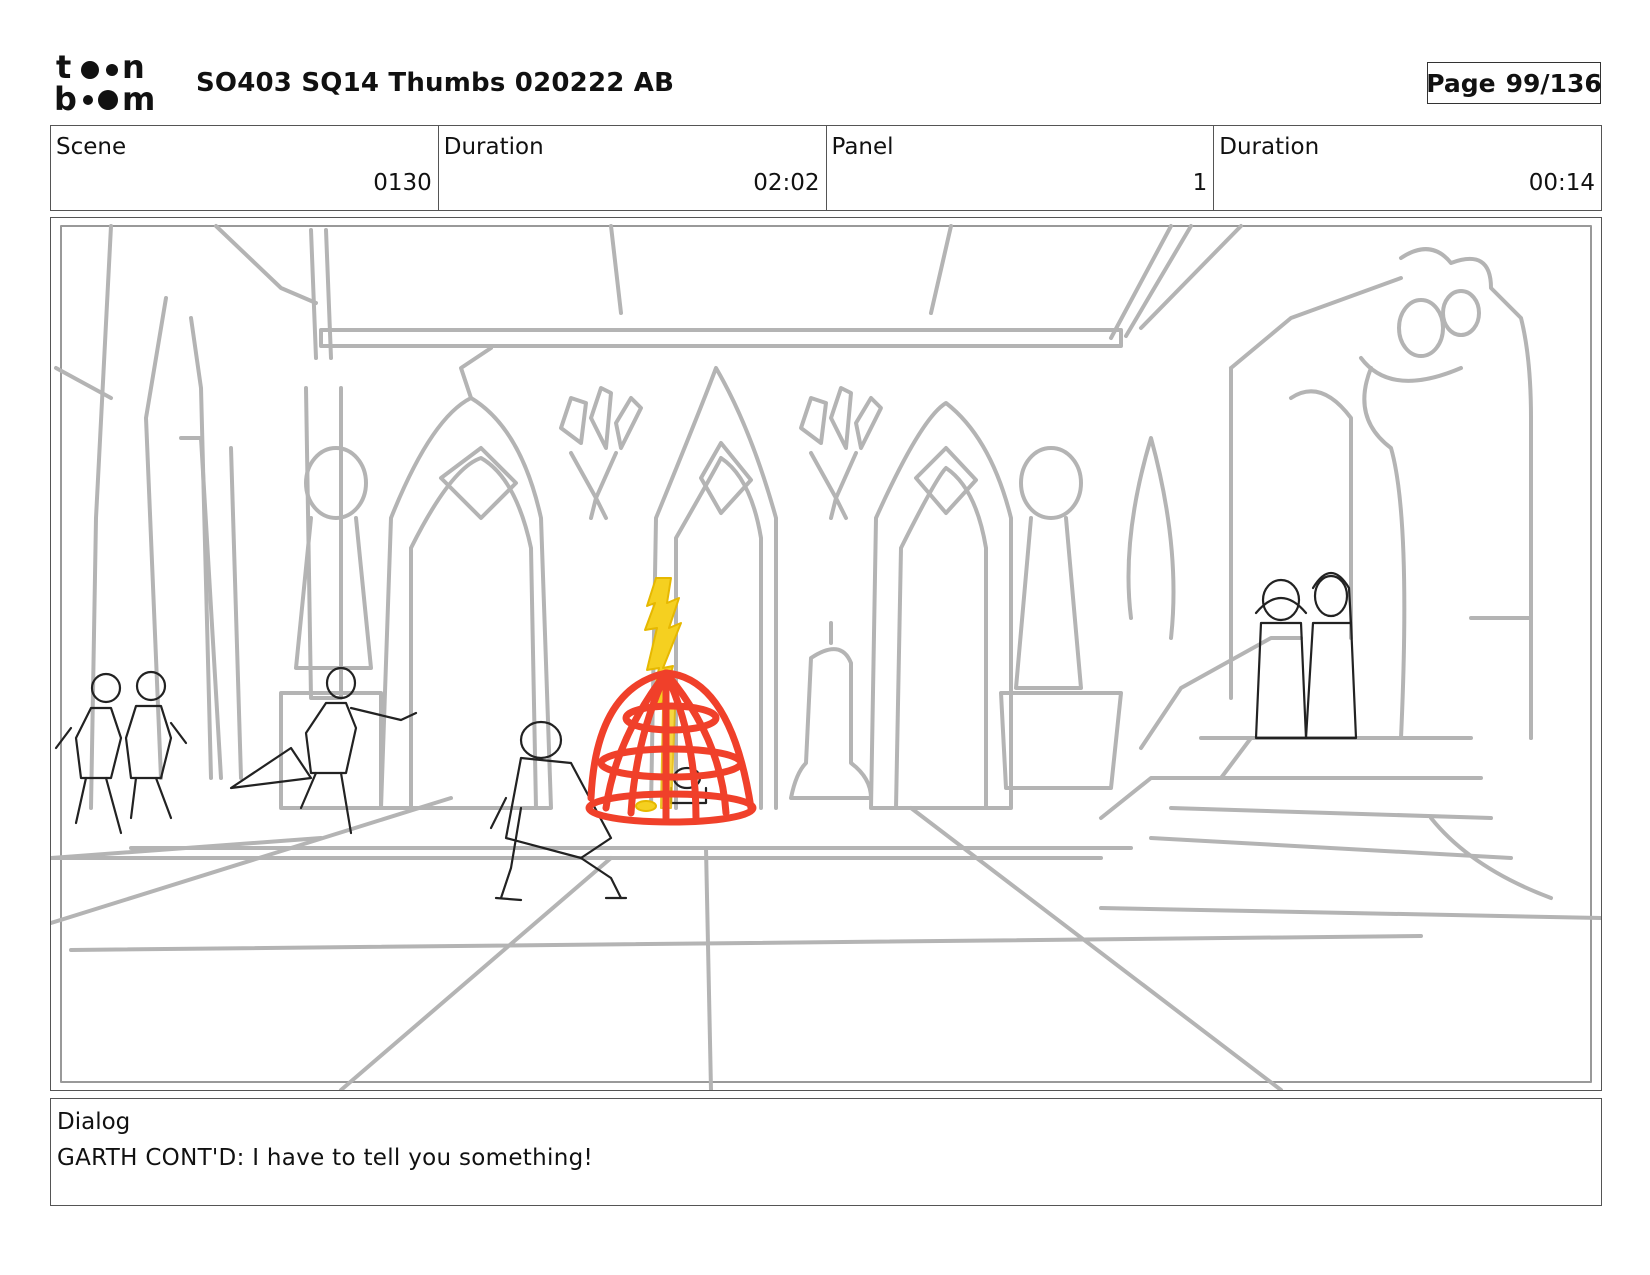  I want to click on scene-label: Scene, so click(91, 147).